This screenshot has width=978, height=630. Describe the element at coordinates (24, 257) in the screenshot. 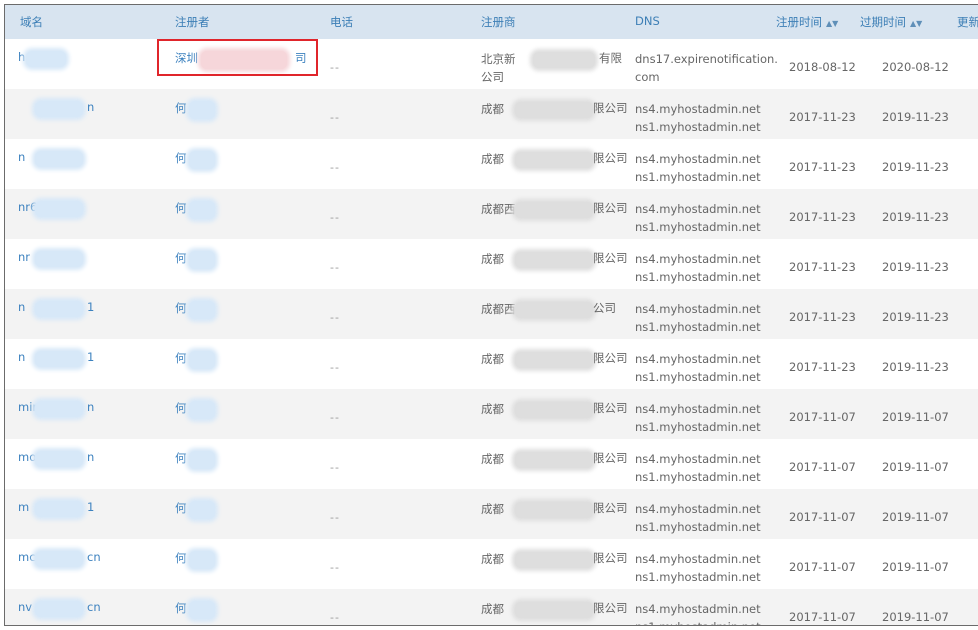

I see `domain-link: nr` at that location.